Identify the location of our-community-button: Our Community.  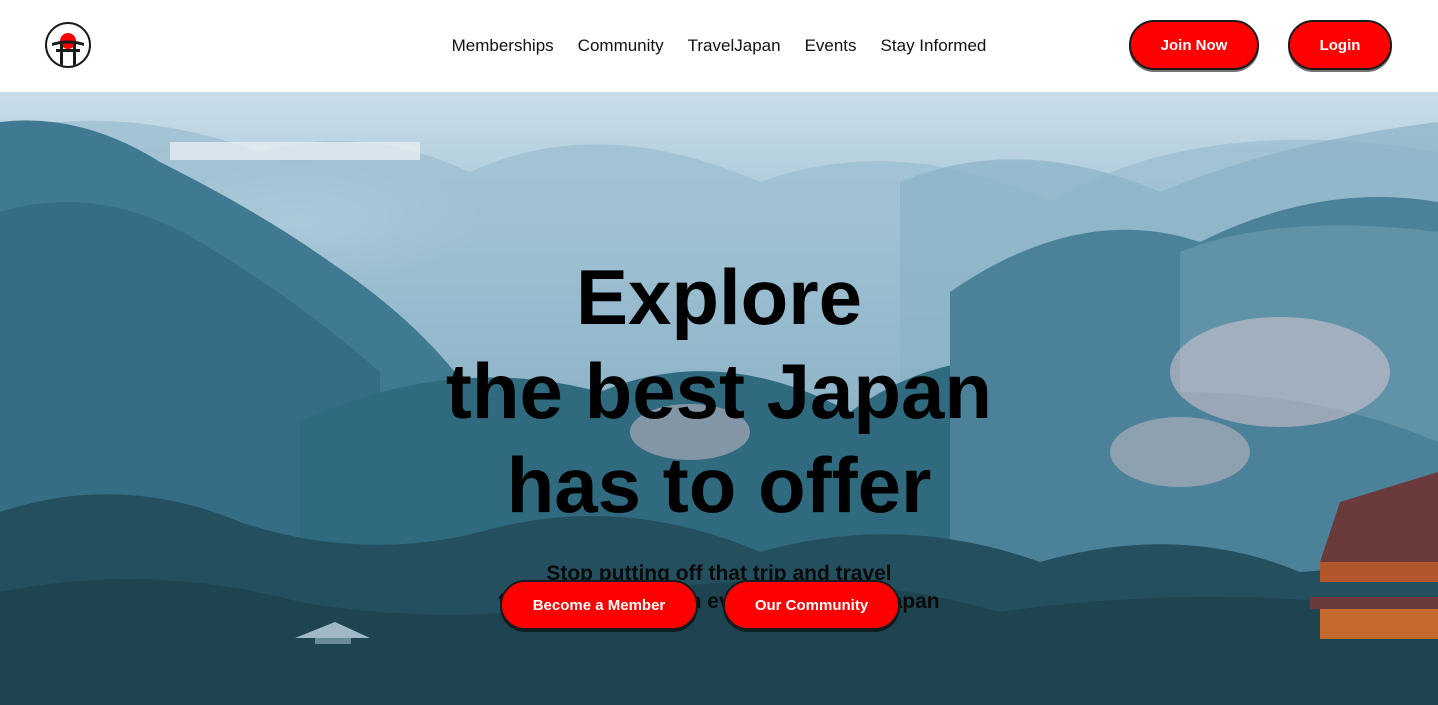
(811, 605).